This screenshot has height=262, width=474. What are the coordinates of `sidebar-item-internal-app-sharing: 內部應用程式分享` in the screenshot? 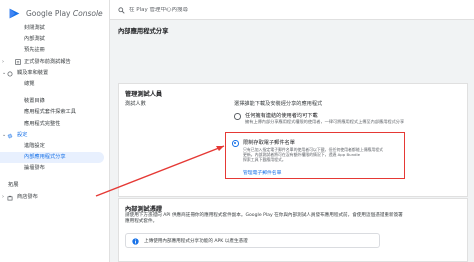 It's located at (52, 158).